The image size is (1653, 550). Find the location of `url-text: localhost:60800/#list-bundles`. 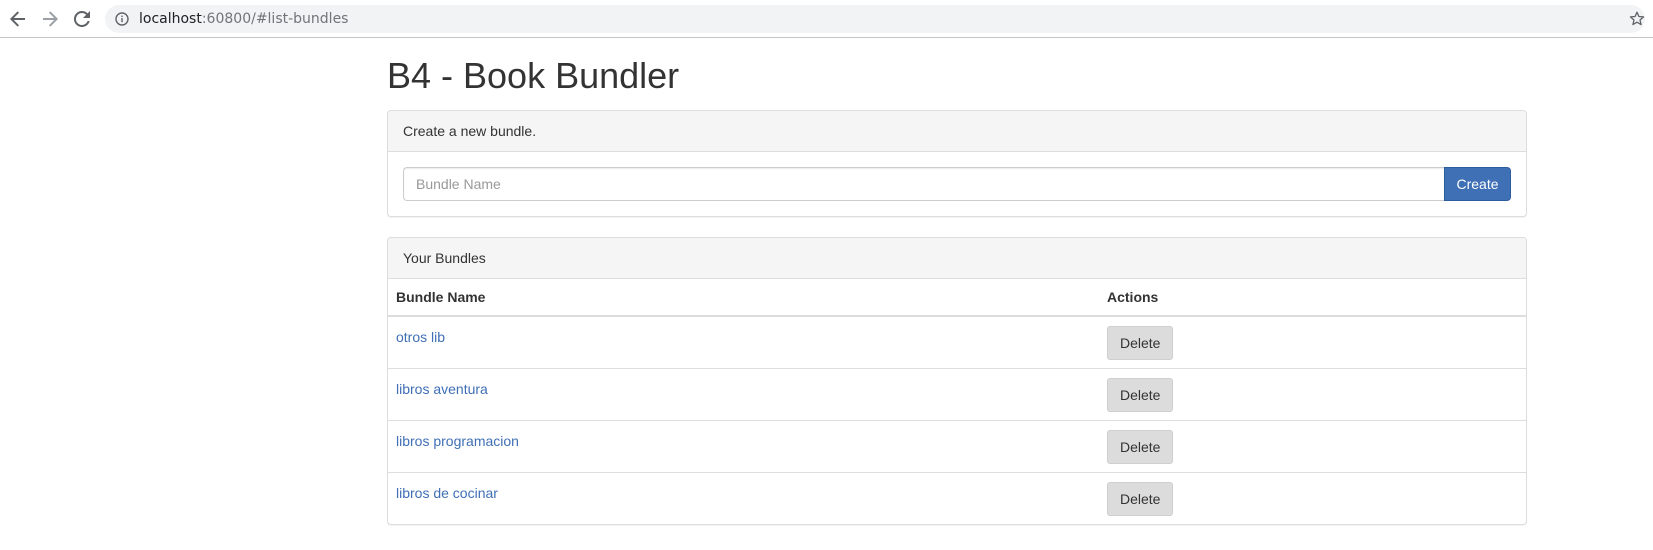

url-text: localhost:60800/#list-bundles is located at coordinates (243, 19).